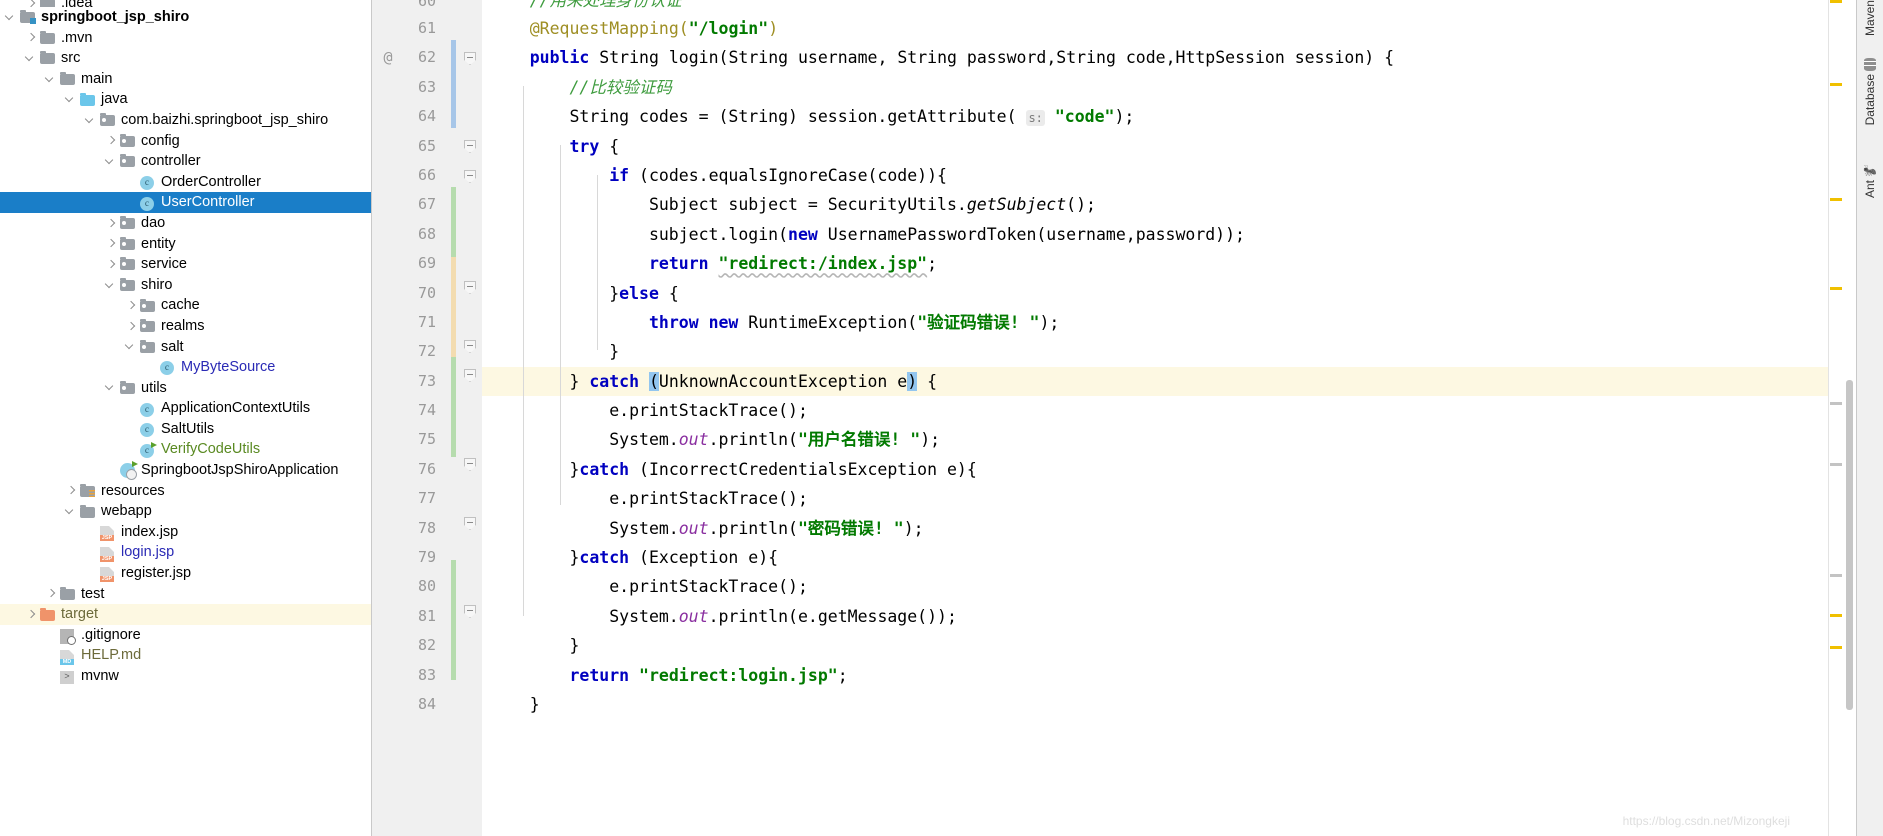  I want to click on tree-item-target: target, so click(185, 614).